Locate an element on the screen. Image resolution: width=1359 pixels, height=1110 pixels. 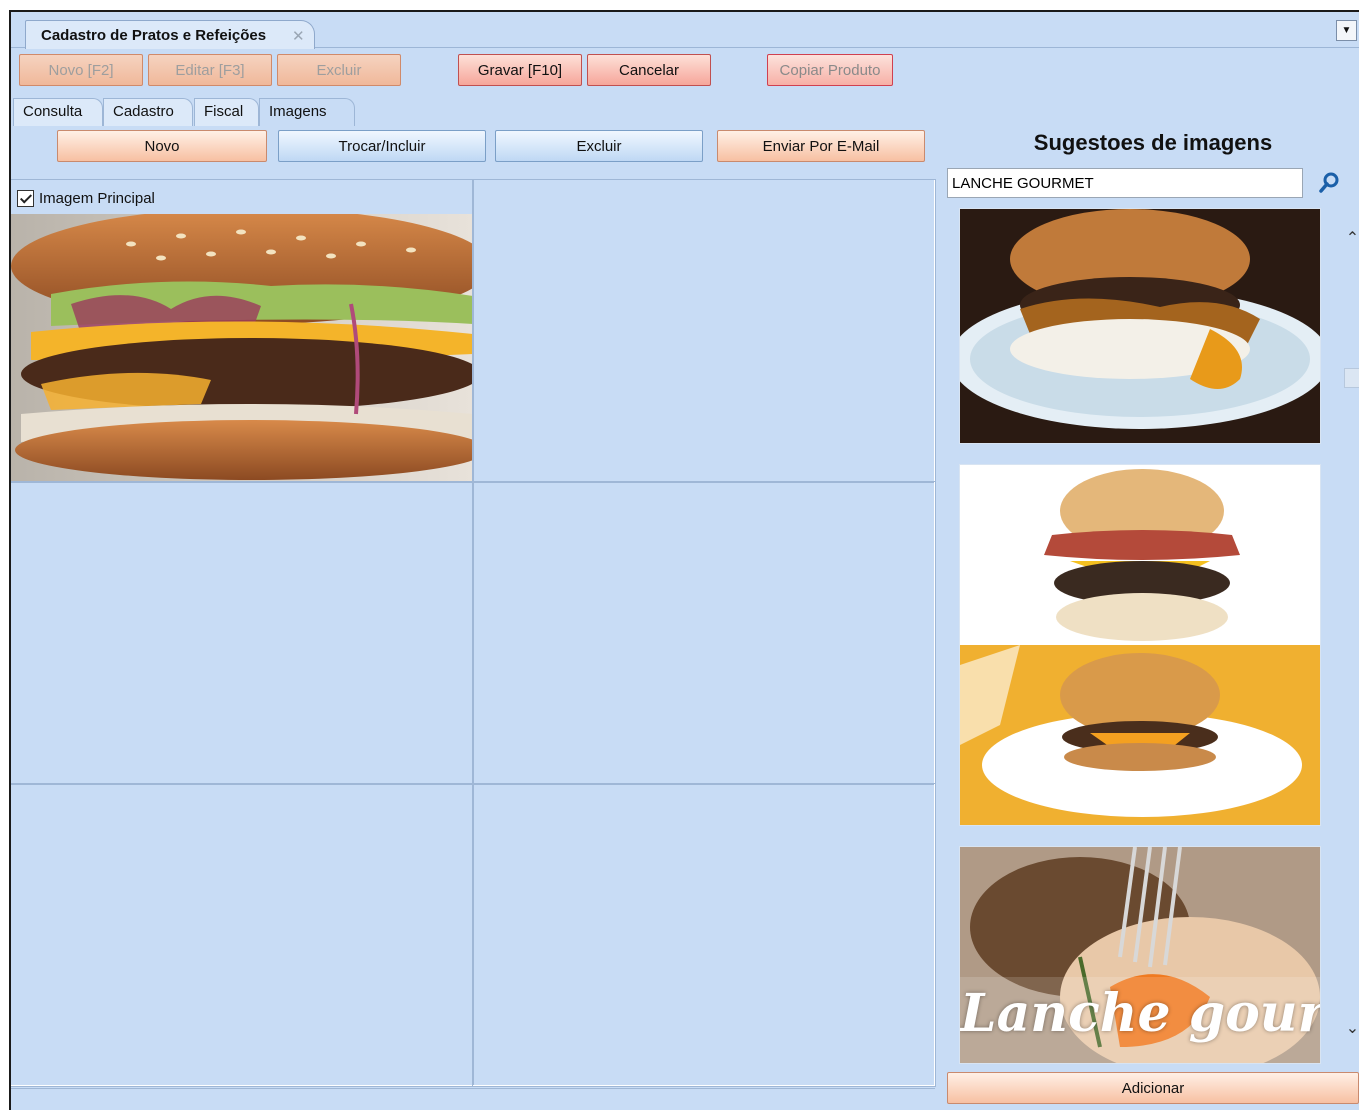
tab-imagens: Imagens is located at coordinates (307, 112).